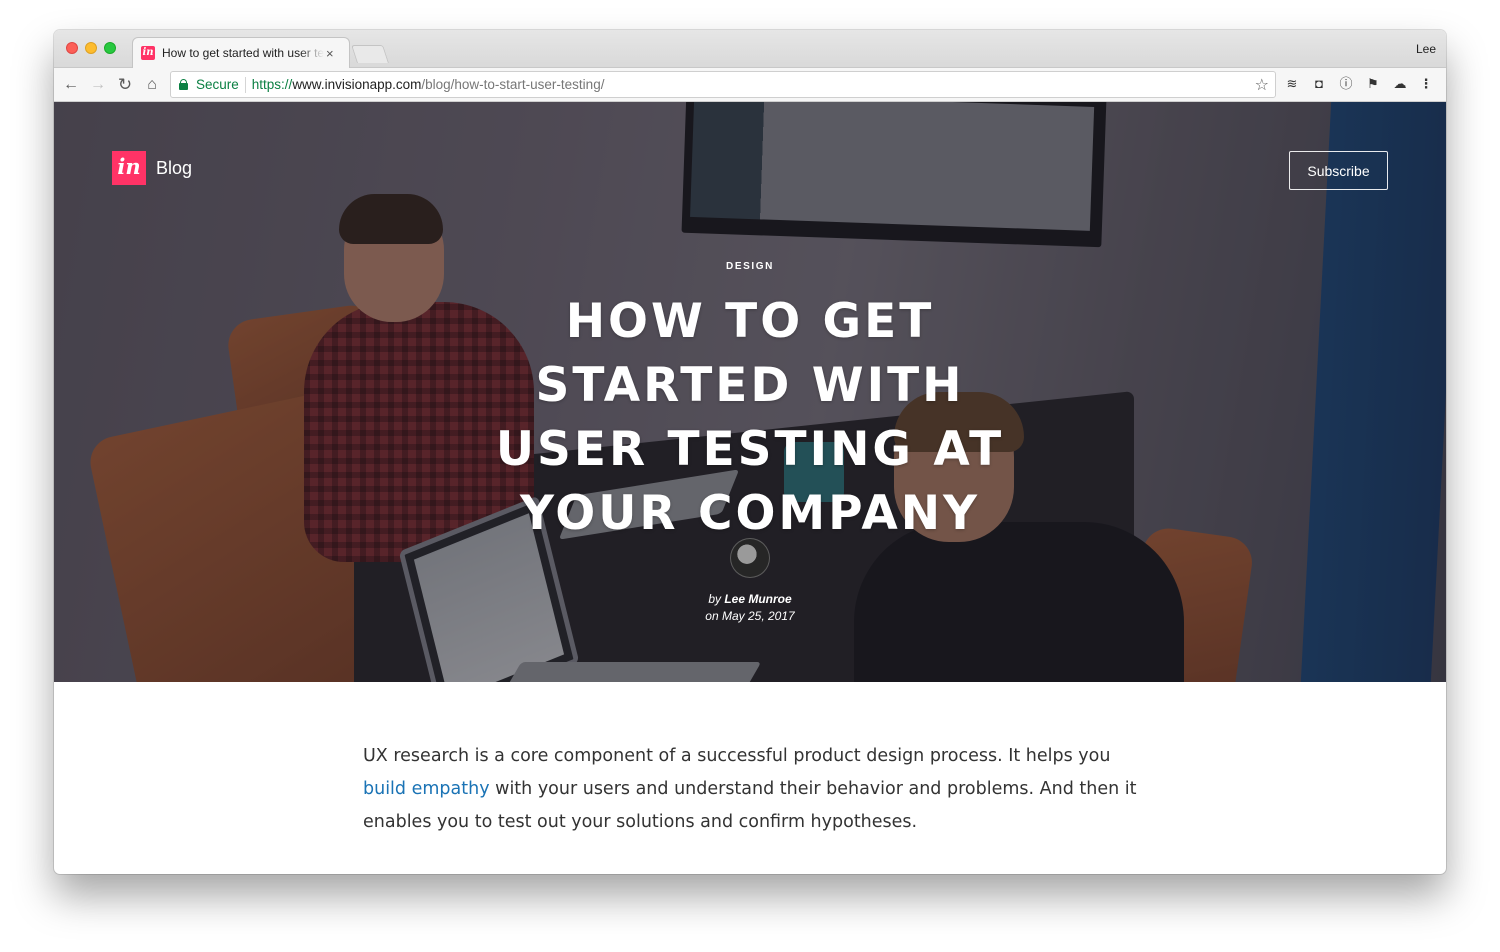 Image resolution: width=1500 pixels, height=952 pixels. I want to click on url-host: www.invisionapp.com, so click(357, 84).